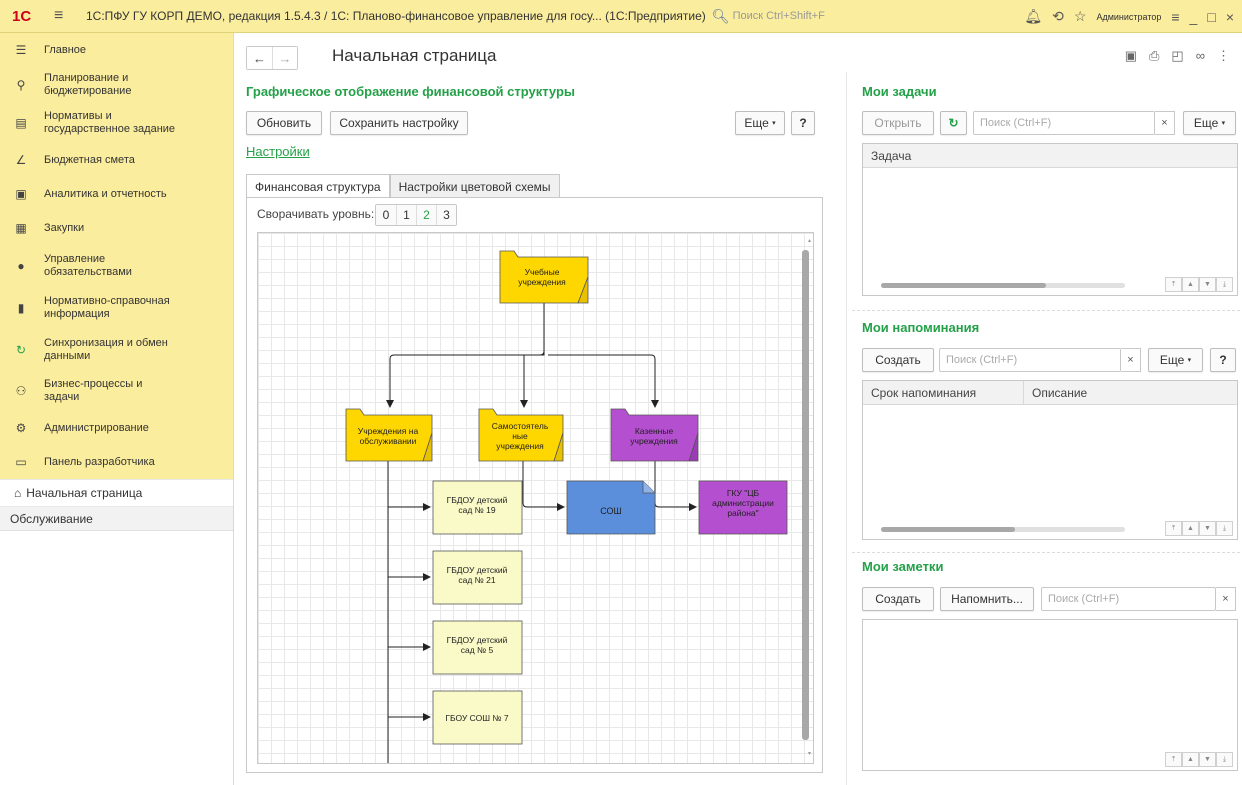 Image resolution: width=1242 pixels, height=785 pixels. I want to click on diagram-node-sosh: СОШ, so click(611, 507).